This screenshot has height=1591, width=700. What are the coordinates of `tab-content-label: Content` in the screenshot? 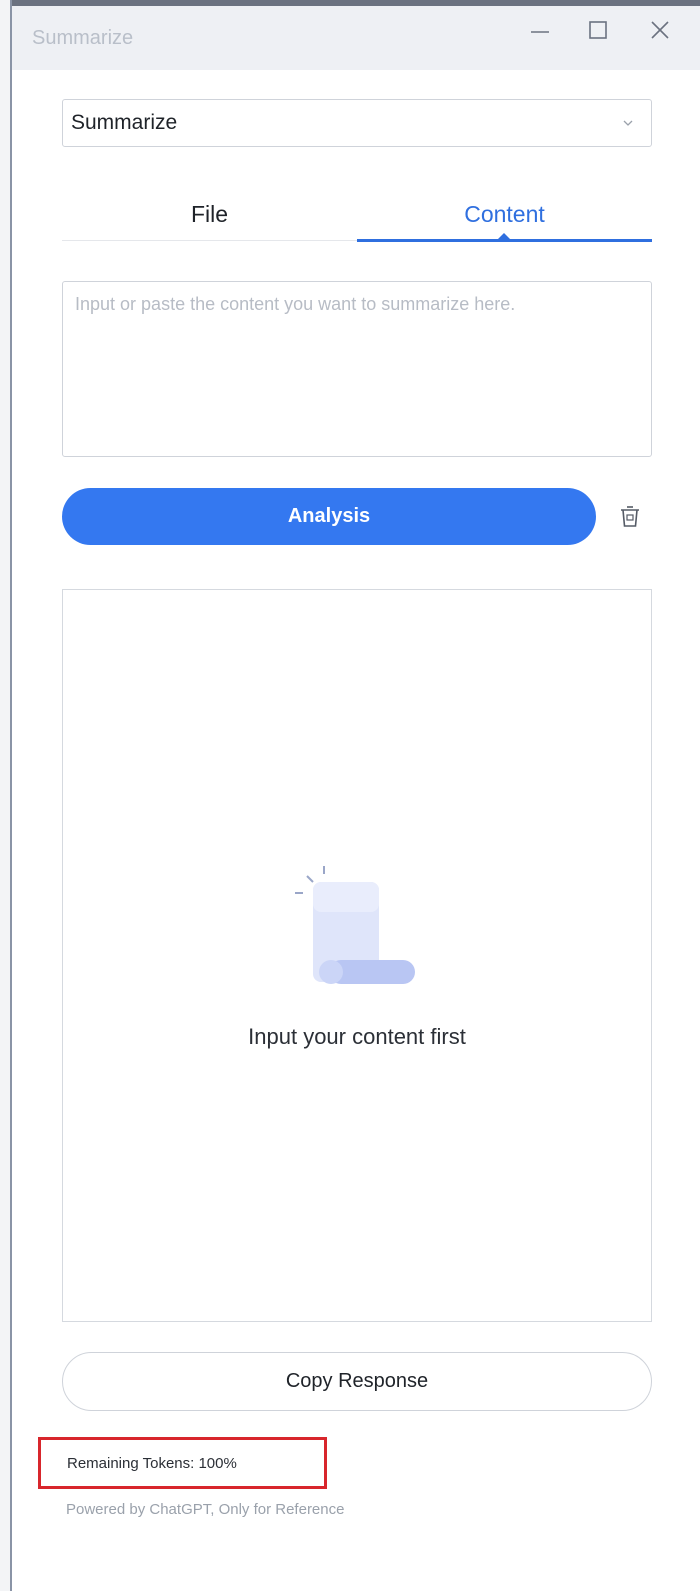 It's located at (504, 213).